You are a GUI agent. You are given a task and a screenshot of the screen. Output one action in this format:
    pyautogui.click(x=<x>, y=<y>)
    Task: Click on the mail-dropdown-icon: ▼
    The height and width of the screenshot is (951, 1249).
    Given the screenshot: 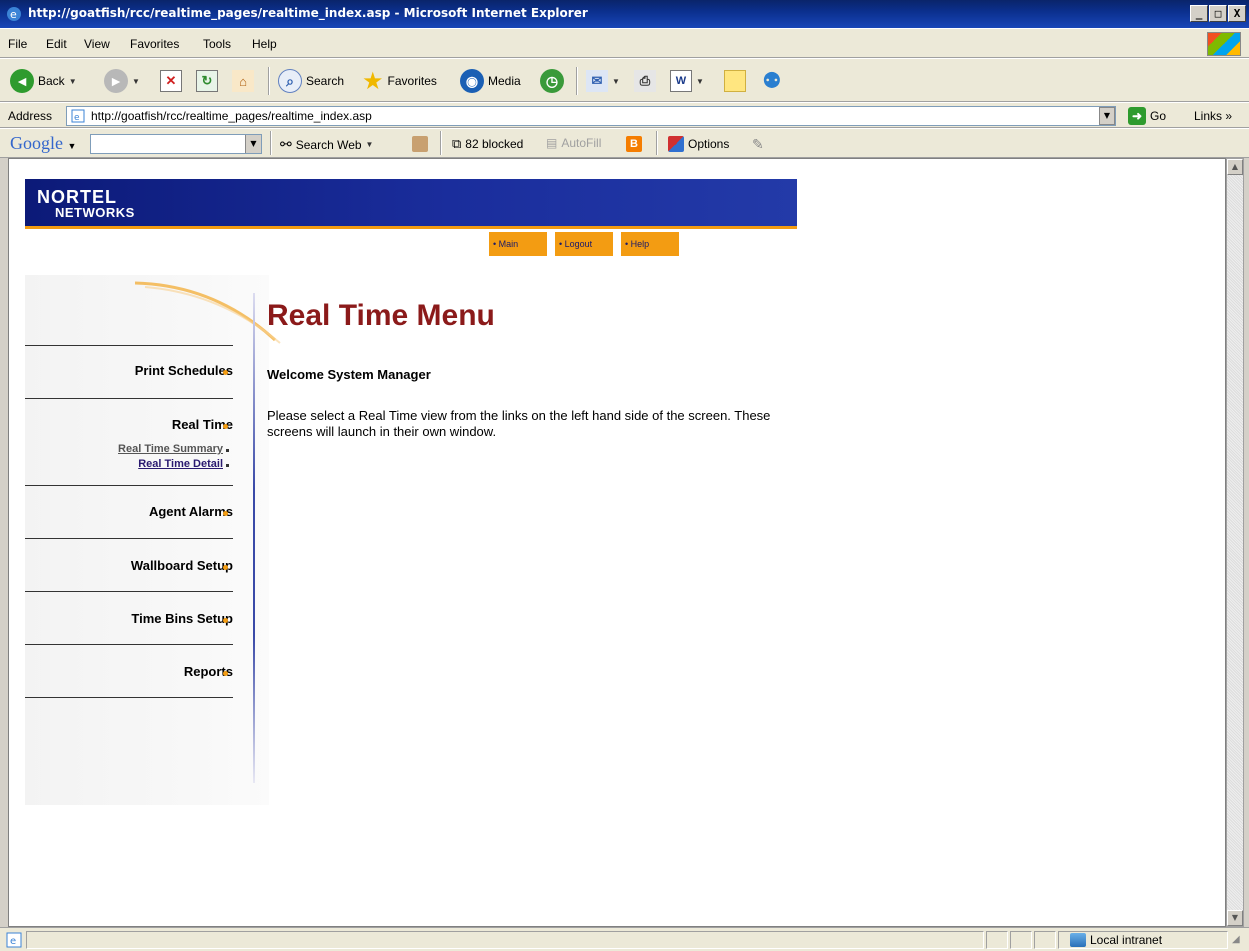 What is the action you would take?
    pyautogui.click(x=616, y=81)
    